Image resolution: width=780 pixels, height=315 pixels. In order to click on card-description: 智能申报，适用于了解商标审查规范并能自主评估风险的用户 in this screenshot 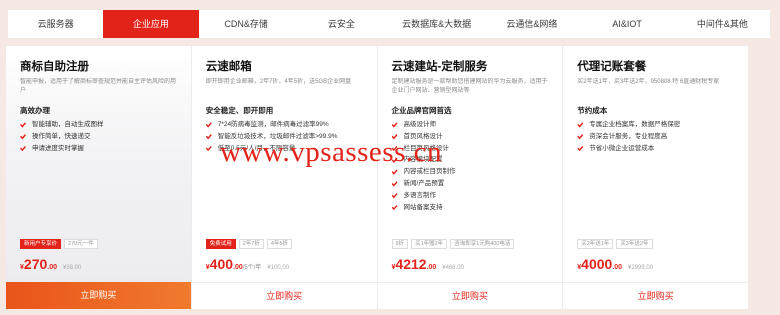, I will do `click(98, 86)`.